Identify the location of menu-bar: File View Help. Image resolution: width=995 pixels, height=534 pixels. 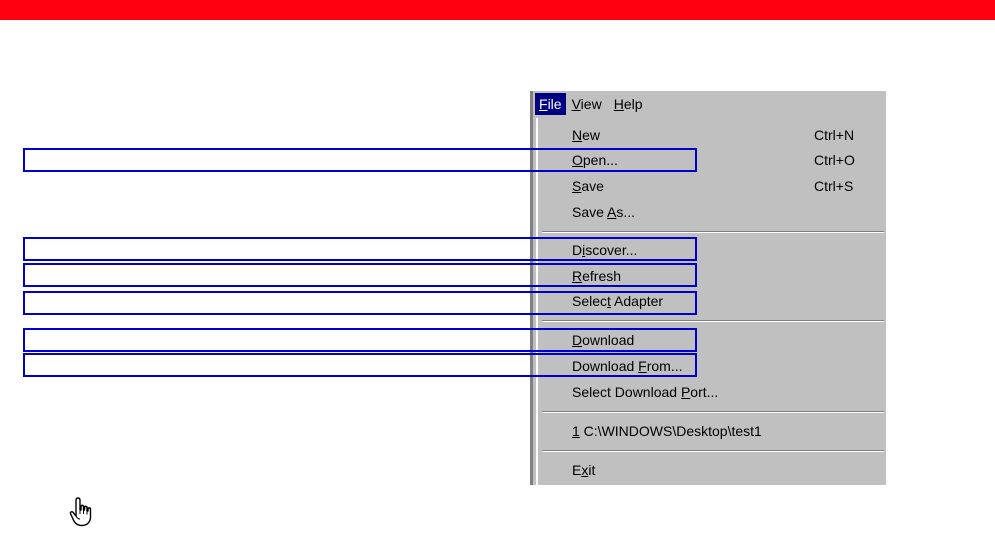
(709, 104).